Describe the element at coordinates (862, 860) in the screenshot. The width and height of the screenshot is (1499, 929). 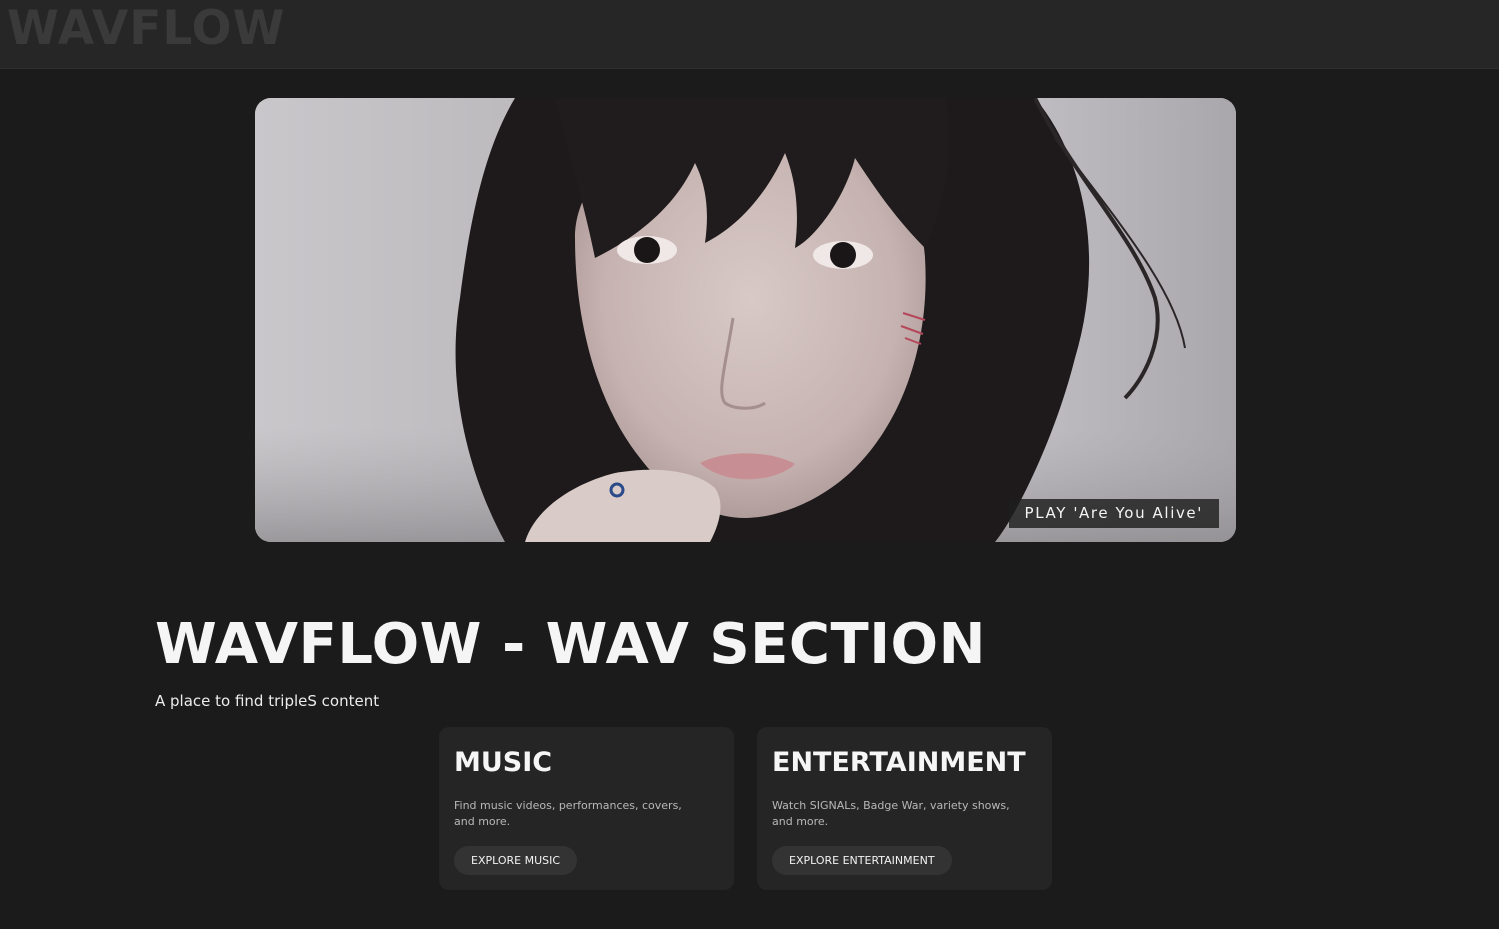
I see `explore-entertainment-button: EXPLORE ENTERTAINMENT` at that location.